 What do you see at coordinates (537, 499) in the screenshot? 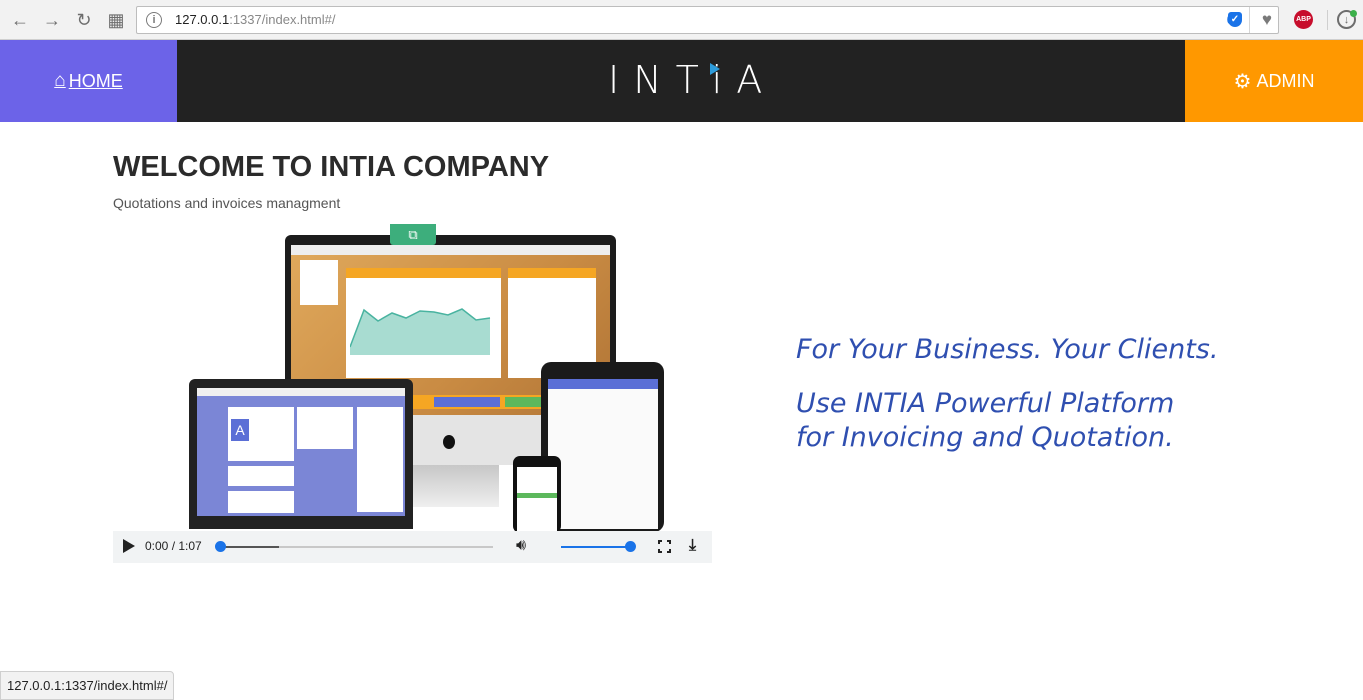
I see `phone-screen` at bounding box center [537, 499].